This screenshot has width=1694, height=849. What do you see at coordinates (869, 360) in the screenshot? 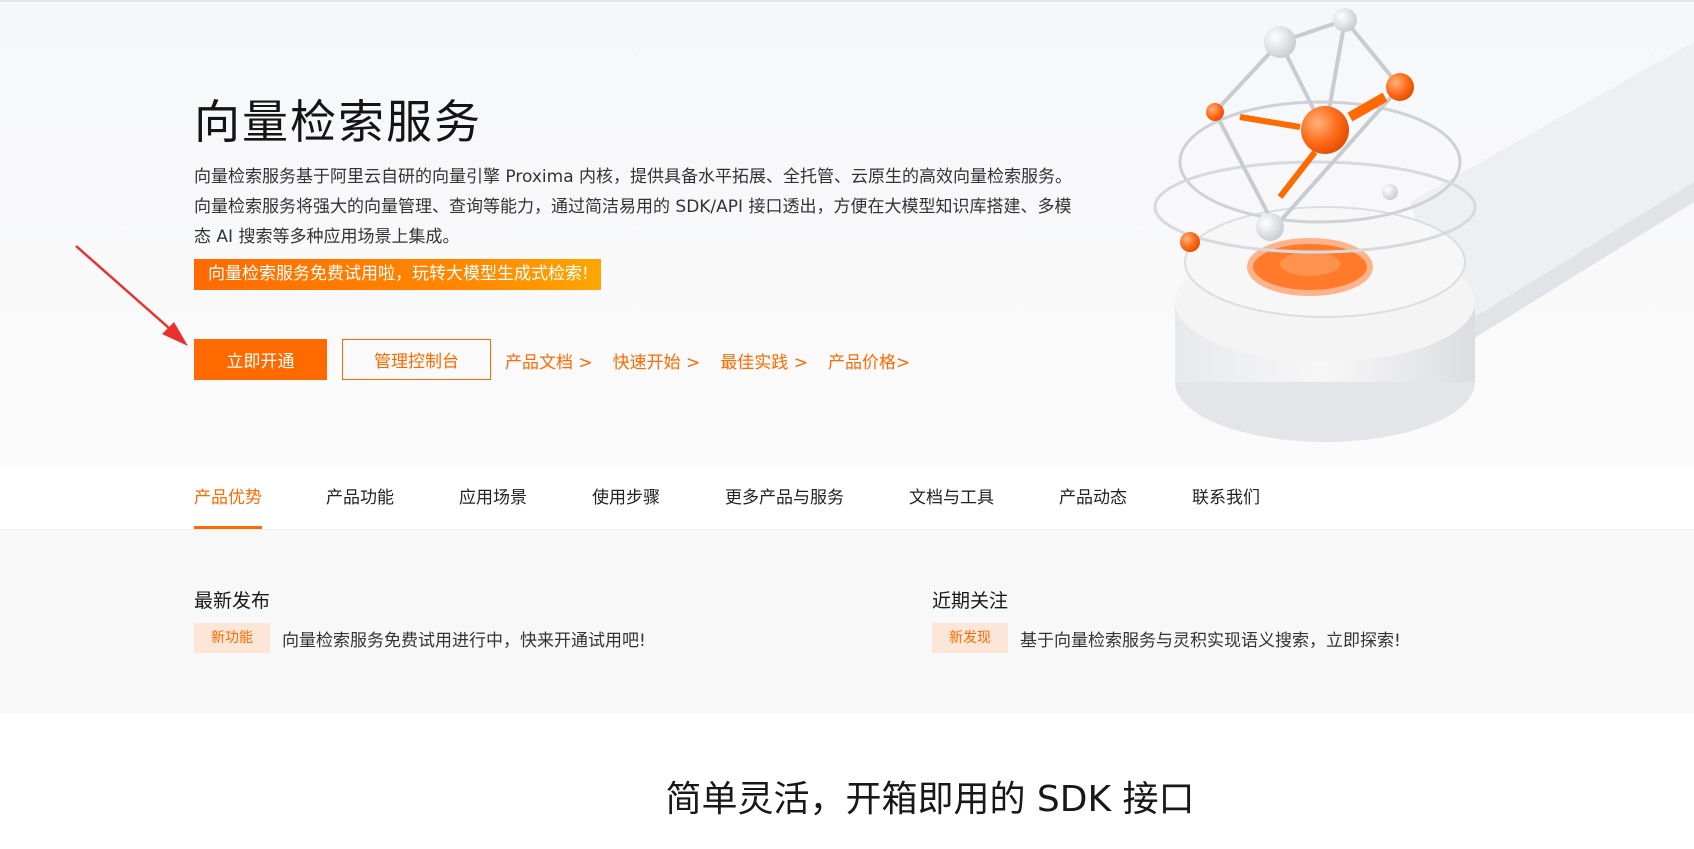
I see `pricing-link: 产品价格>` at bounding box center [869, 360].